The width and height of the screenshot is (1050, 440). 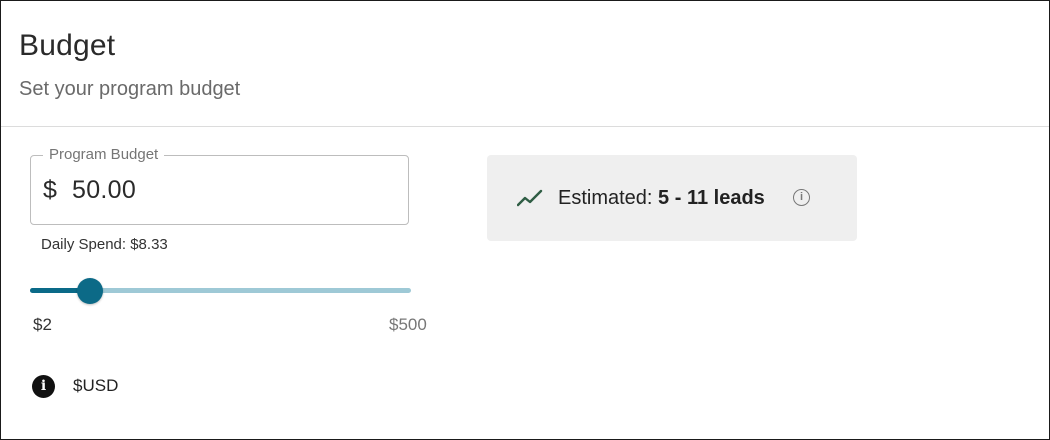 What do you see at coordinates (220, 291) in the screenshot?
I see `budget-slider` at bounding box center [220, 291].